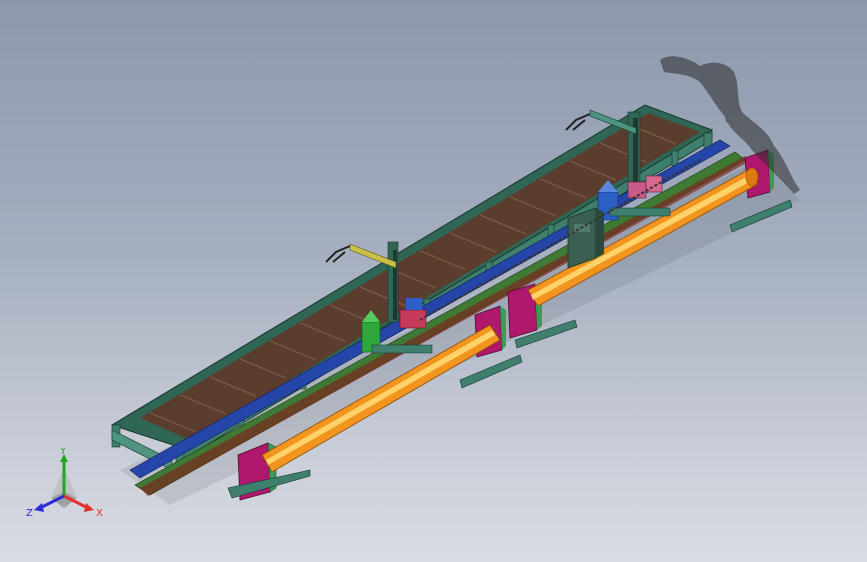 This screenshot has height=562, width=867. I want to click on z-axis-label: Z, so click(29, 513).